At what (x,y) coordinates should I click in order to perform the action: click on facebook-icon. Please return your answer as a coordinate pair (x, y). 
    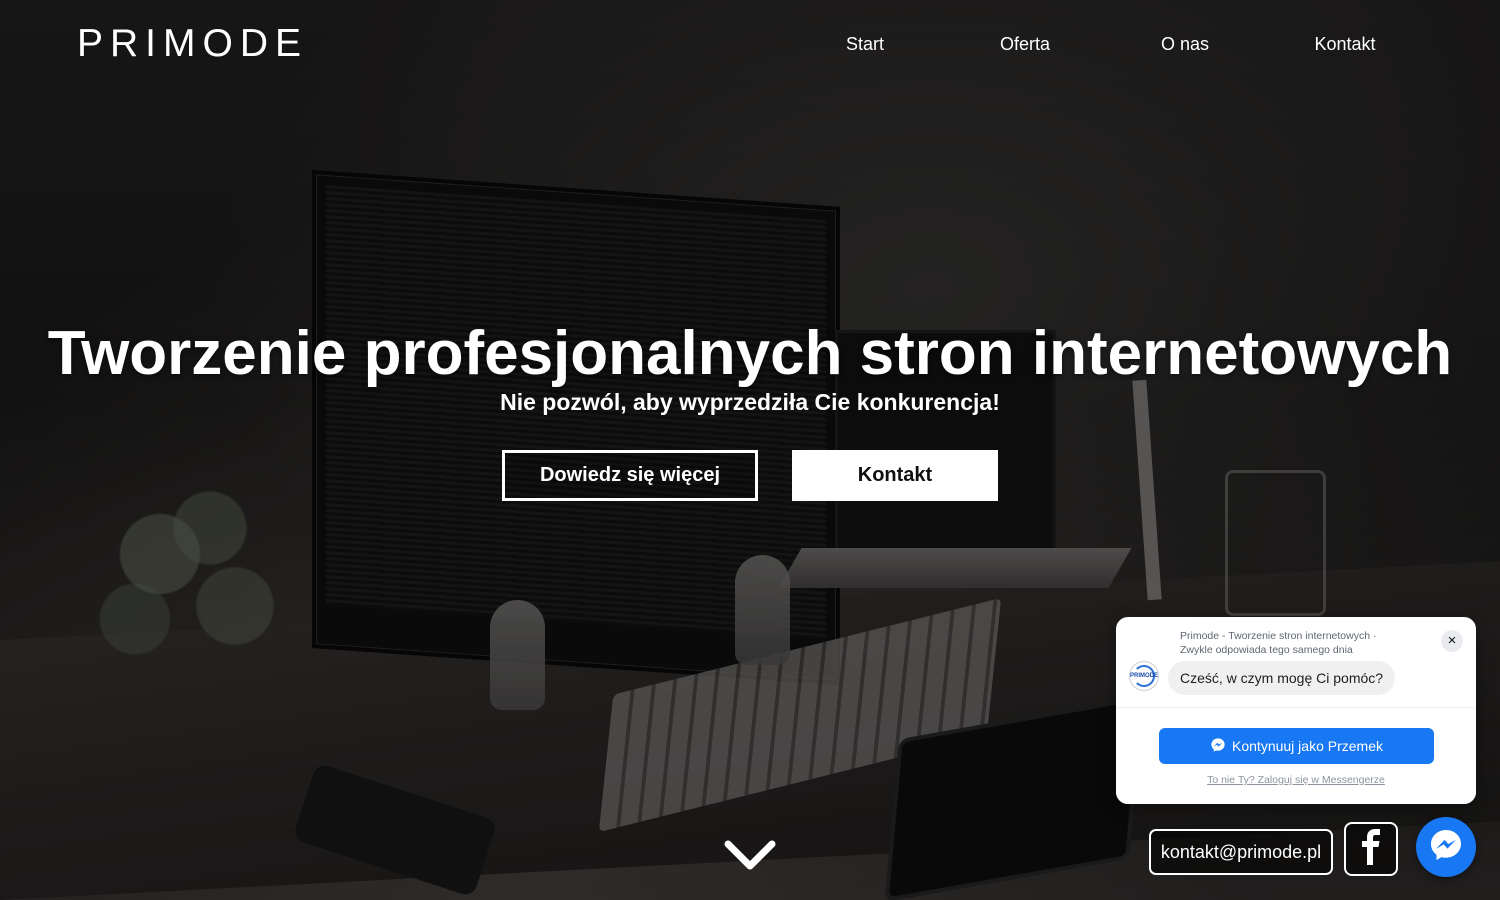
    Looking at the image, I should click on (1371, 849).